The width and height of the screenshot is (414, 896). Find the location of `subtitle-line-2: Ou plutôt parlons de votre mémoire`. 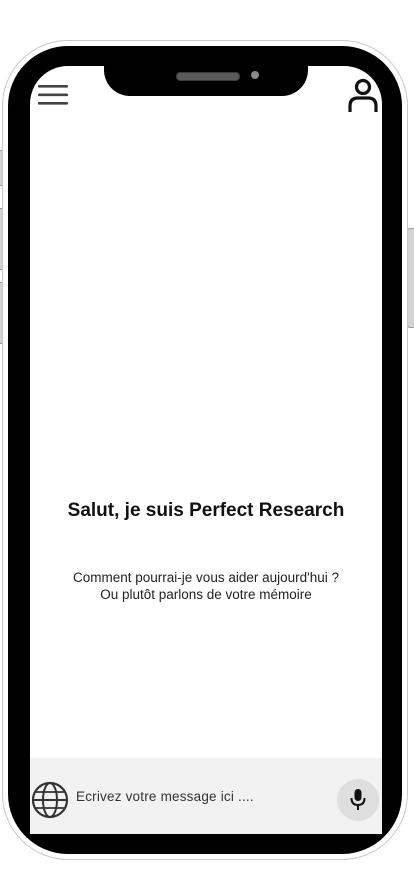

subtitle-line-2: Ou plutôt parlons de votre mémoire is located at coordinates (206, 594).